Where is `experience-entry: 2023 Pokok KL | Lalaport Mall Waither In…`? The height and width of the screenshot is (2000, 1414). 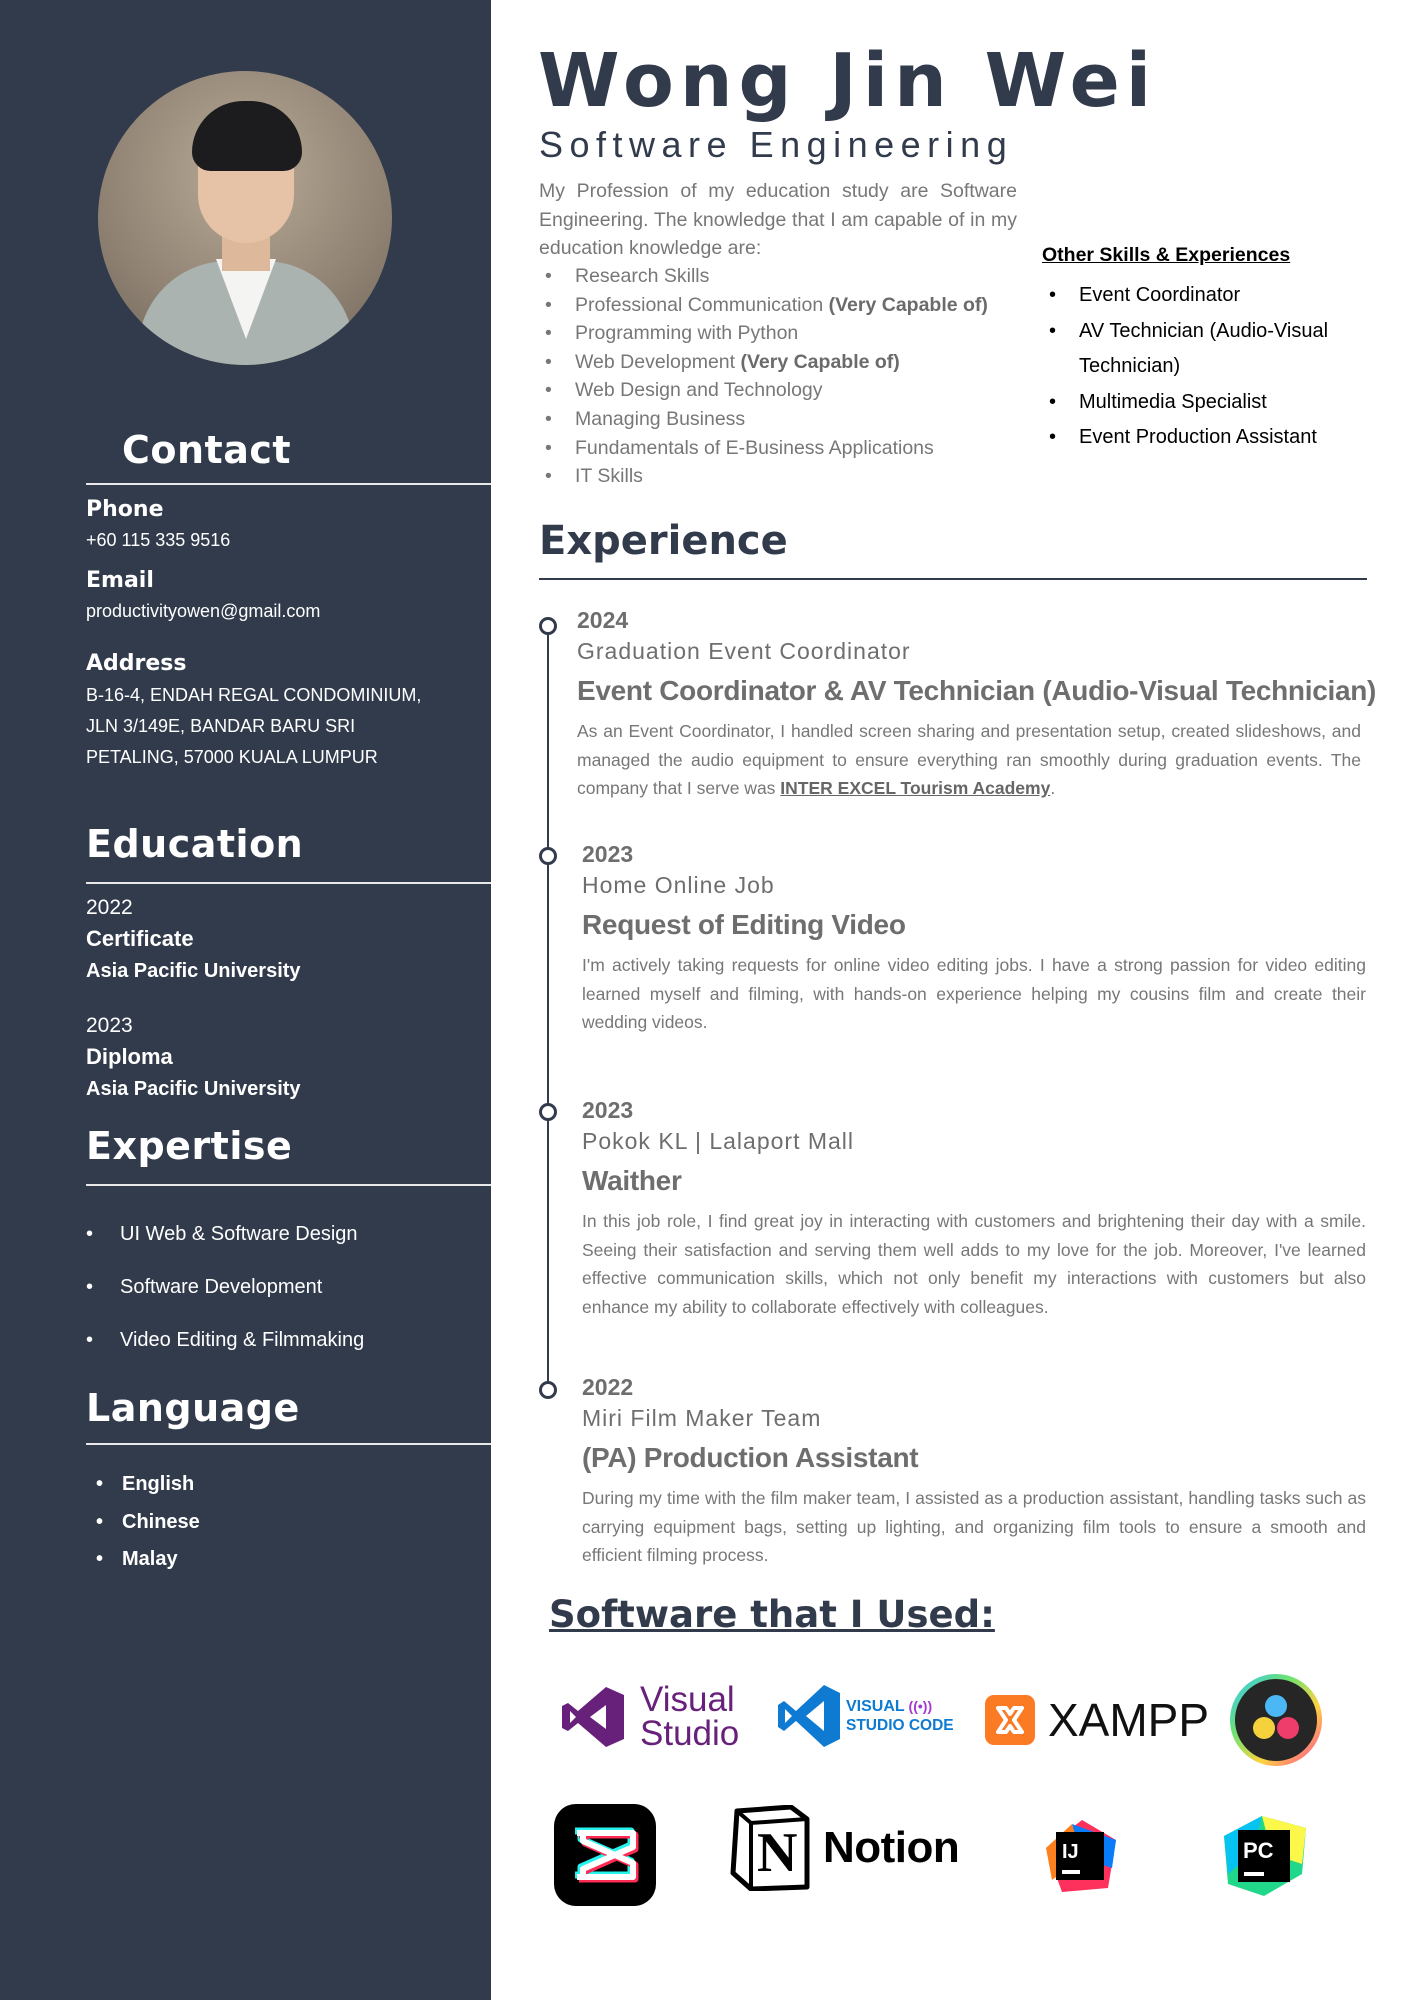
experience-entry: 2023 Pokok KL | Lalaport Mall Waither In… is located at coordinates (974, 1209).